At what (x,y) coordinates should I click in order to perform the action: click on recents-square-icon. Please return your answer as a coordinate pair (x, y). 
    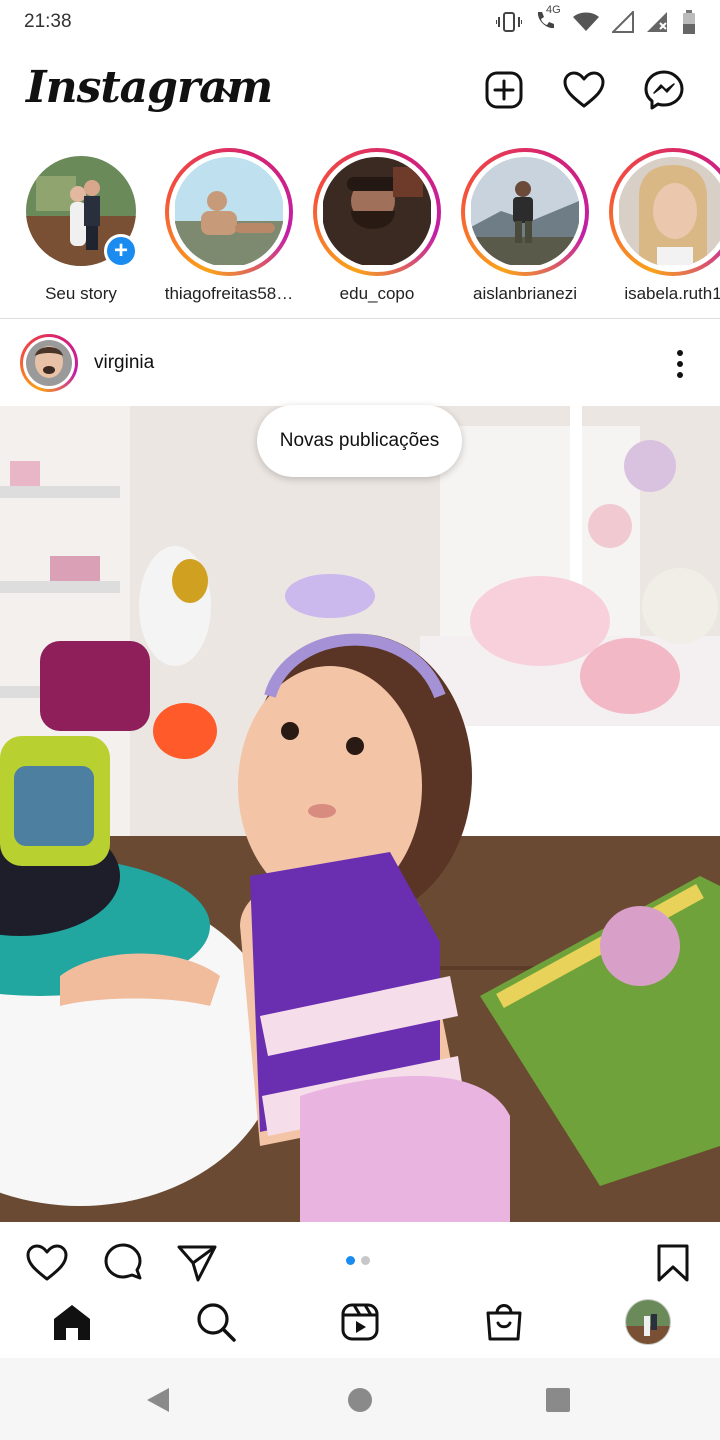
    Looking at the image, I should click on (558, 1400).